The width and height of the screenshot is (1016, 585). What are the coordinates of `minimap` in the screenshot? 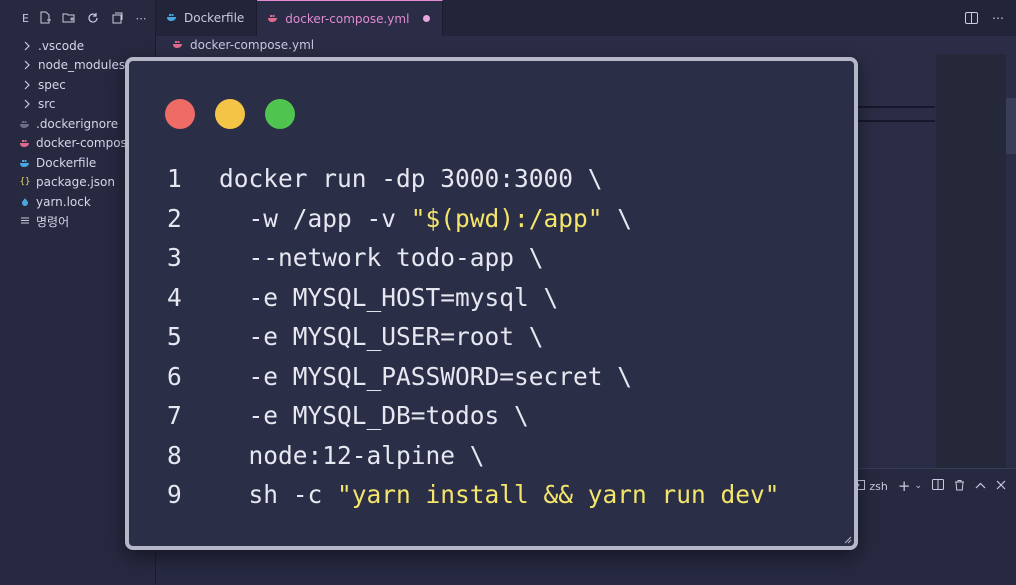 It's located at (971, 261).